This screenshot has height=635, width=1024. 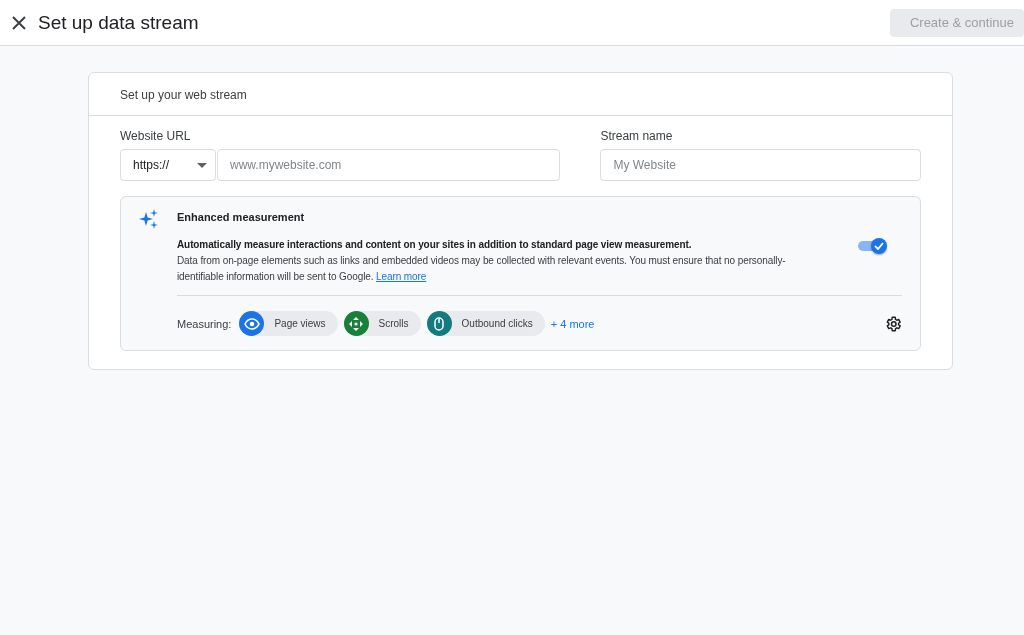 I want to click on card-title: Set up your web stream, so click(x=520, y=94).